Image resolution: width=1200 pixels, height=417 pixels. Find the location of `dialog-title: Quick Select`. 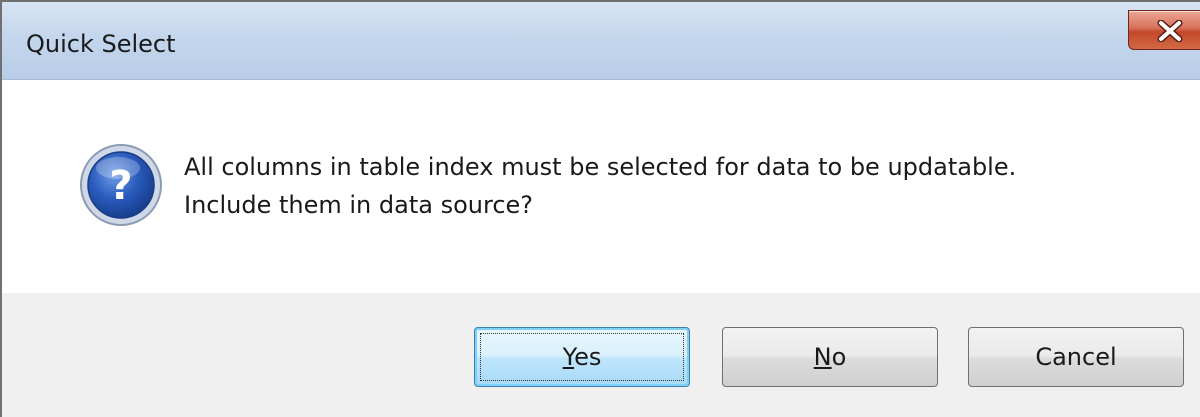

dialog-title: Quick Select is located at coordinates (101, 44).